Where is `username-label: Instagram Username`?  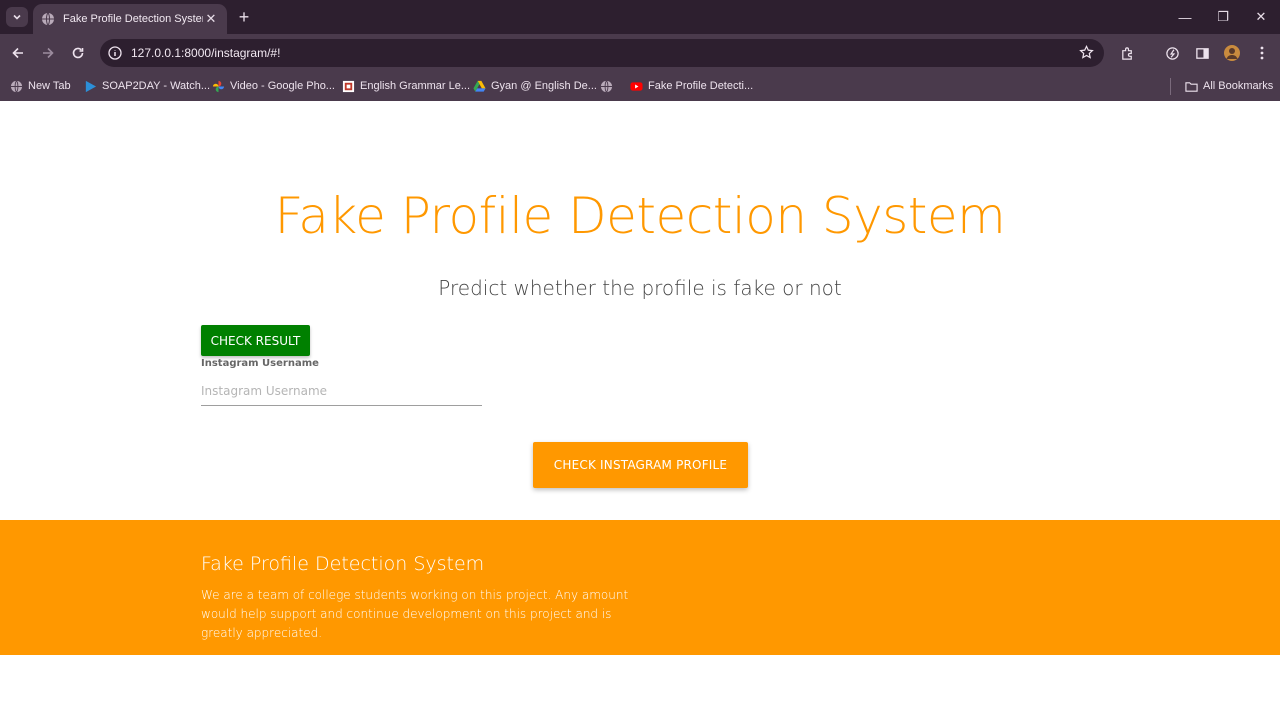
username-label: Instagram Username is located at coordinates (260, 363).